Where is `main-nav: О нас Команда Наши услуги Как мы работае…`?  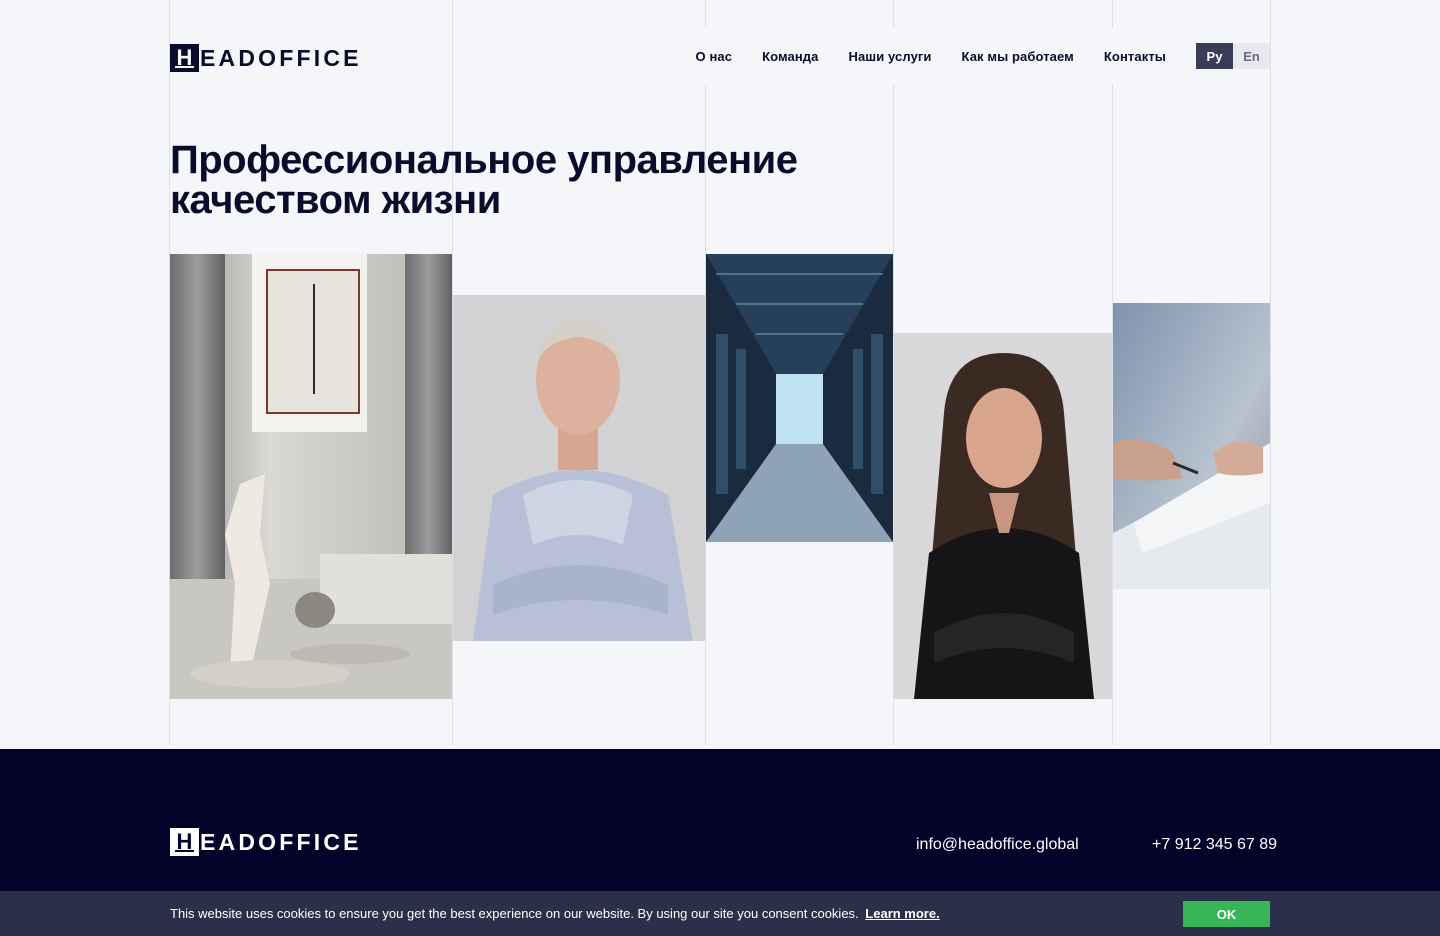
main-nav: О нас Команда Наши услуги Как мы работае… is located at coordinates (977, 56).